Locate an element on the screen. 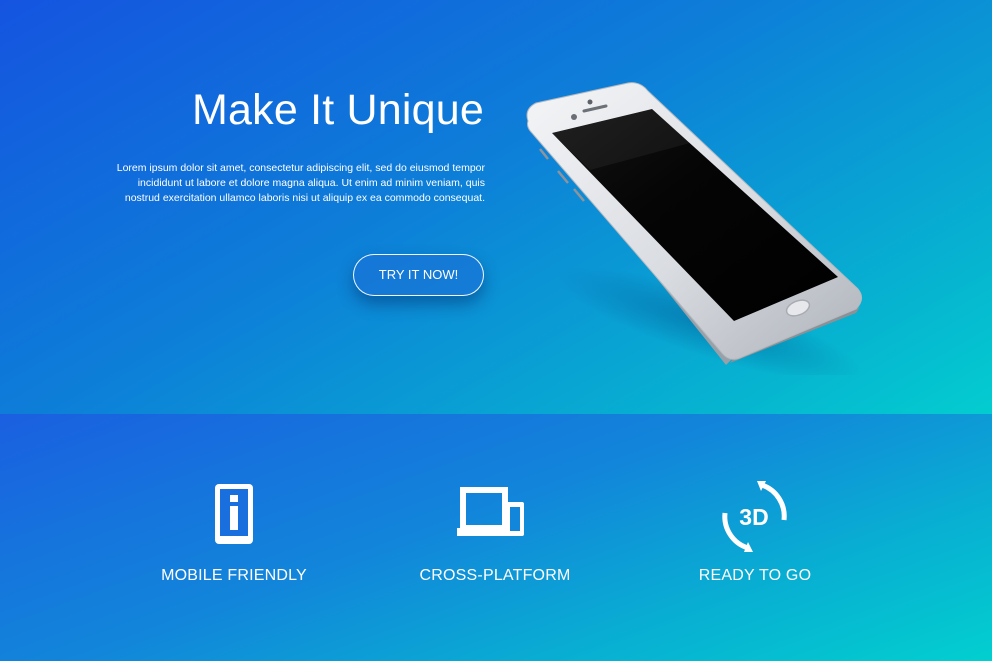 This screenshot has height=661, width=992. hero-title: Make It Unique is located at coordinates (337, 110).